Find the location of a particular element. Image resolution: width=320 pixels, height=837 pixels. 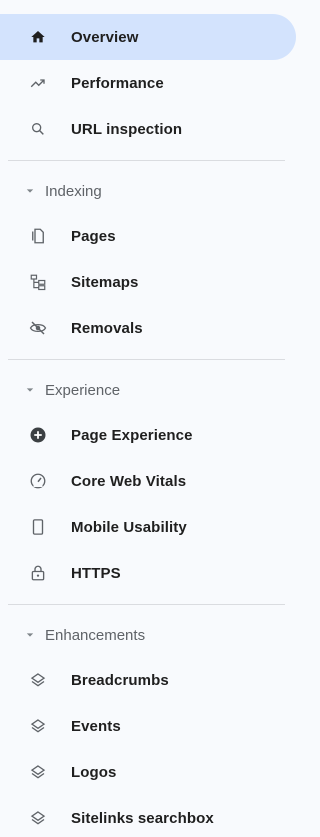

sidebar-item-sitemaps: Sitemaps is located at coordinates (148, 282).